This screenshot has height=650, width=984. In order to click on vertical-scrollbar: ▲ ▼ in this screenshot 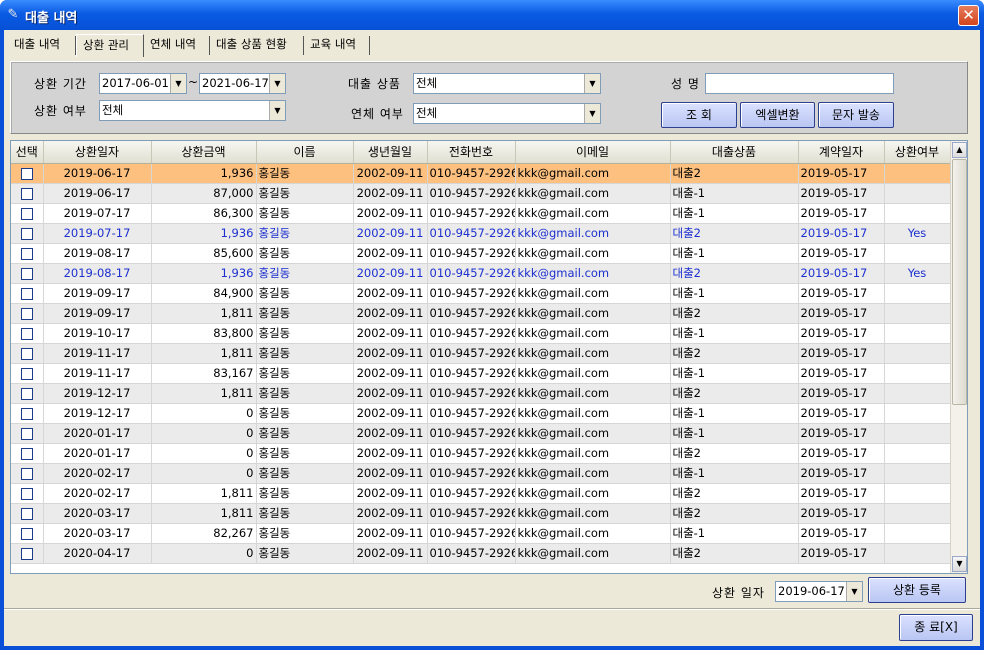, I will do `click(958, 357)`.